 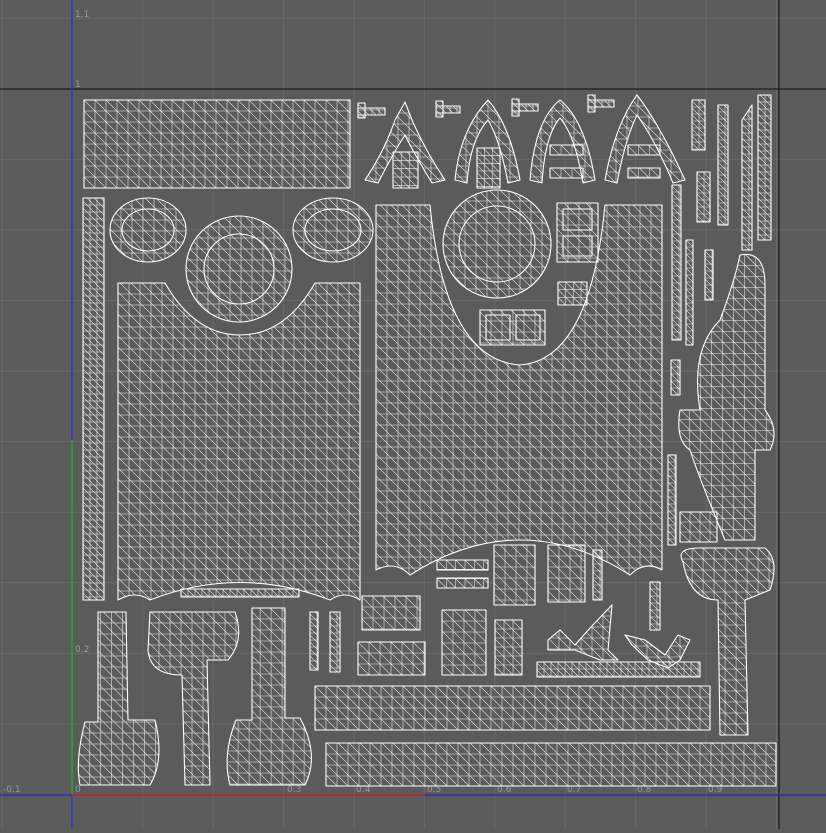 I want to click on island-left-vertical-strip, so click(x=93, y=399).